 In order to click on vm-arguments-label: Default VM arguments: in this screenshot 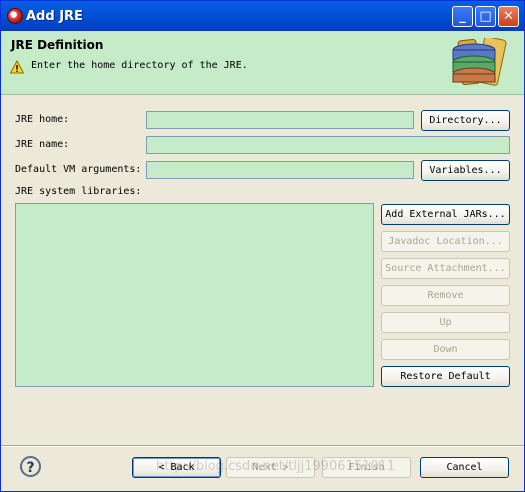, I will do `click(78, 169)`.